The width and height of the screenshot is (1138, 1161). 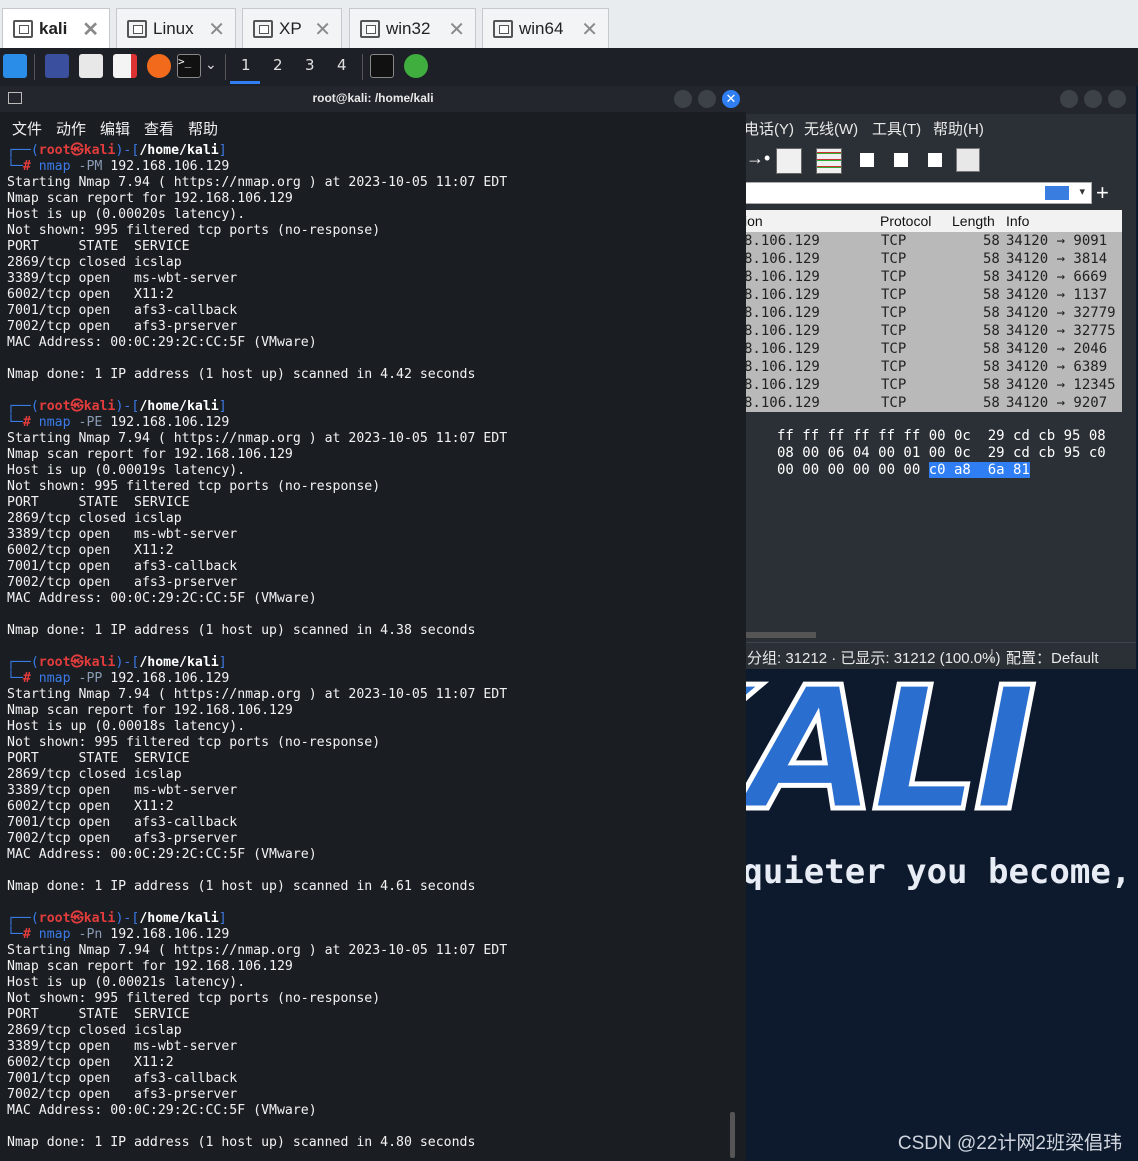 I want to click on firefox-icon, so click(x=159, y=66).